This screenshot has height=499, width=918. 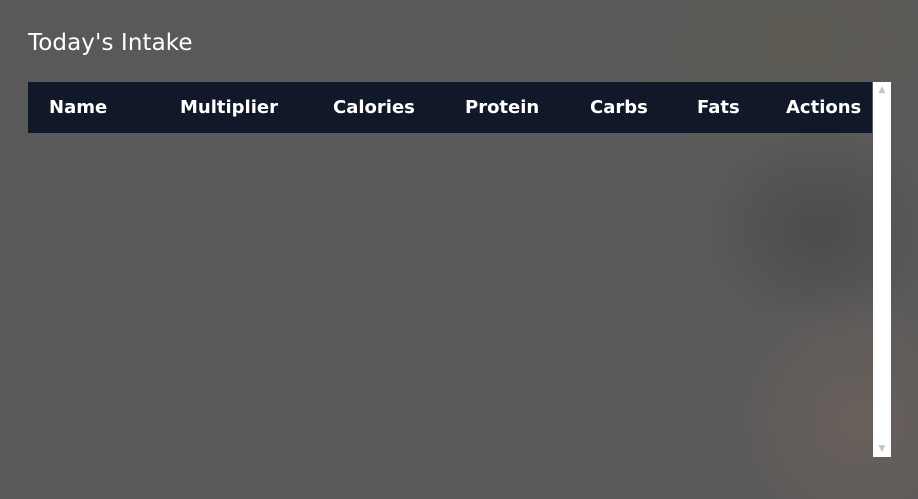 What do you see at coordinates (229, 107) in the screenshot?
I see `column-header-multiplier: Multiplier` at bounding box center [229, 107].